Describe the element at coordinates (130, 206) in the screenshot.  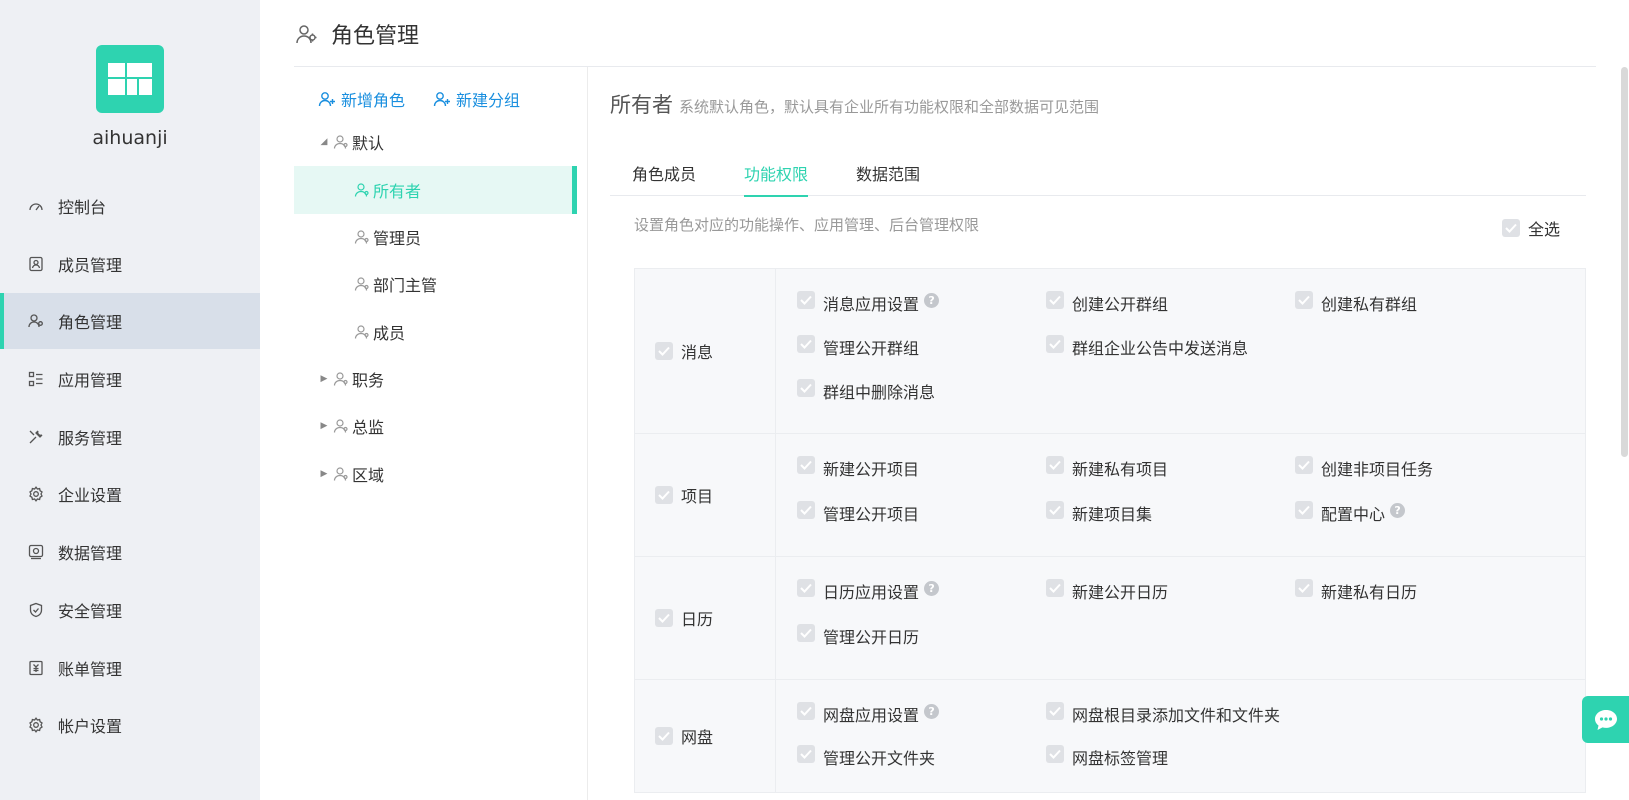
I see `sidebar-item-0: 控制台` at that location.